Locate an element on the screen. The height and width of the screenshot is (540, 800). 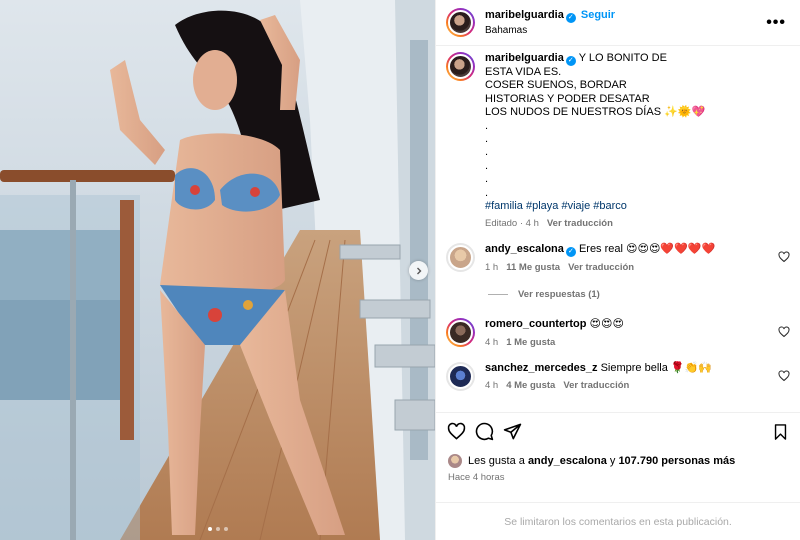
caption-avatar is located at coordinates (460, 66).